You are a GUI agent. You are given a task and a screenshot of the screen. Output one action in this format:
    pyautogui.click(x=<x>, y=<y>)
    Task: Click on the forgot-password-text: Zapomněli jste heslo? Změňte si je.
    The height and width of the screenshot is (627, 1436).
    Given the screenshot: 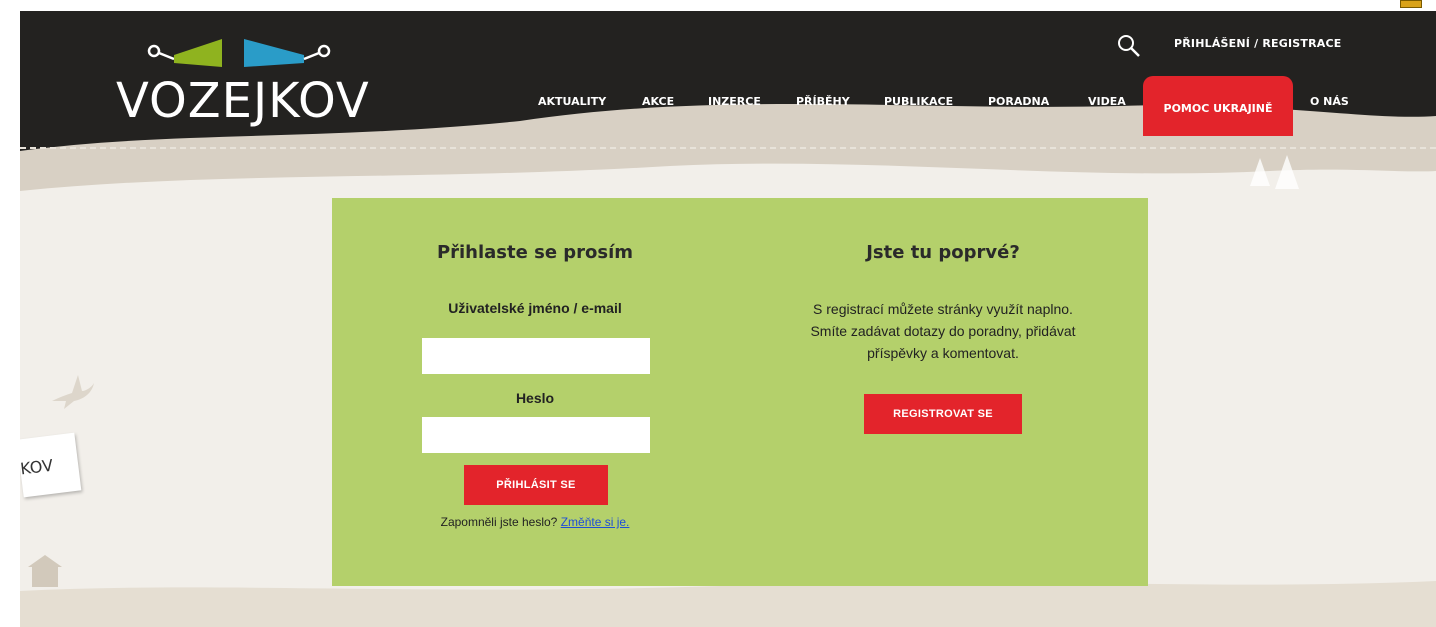 What is the action you would take?
    pyautogui.click(x=535, y=522)
    